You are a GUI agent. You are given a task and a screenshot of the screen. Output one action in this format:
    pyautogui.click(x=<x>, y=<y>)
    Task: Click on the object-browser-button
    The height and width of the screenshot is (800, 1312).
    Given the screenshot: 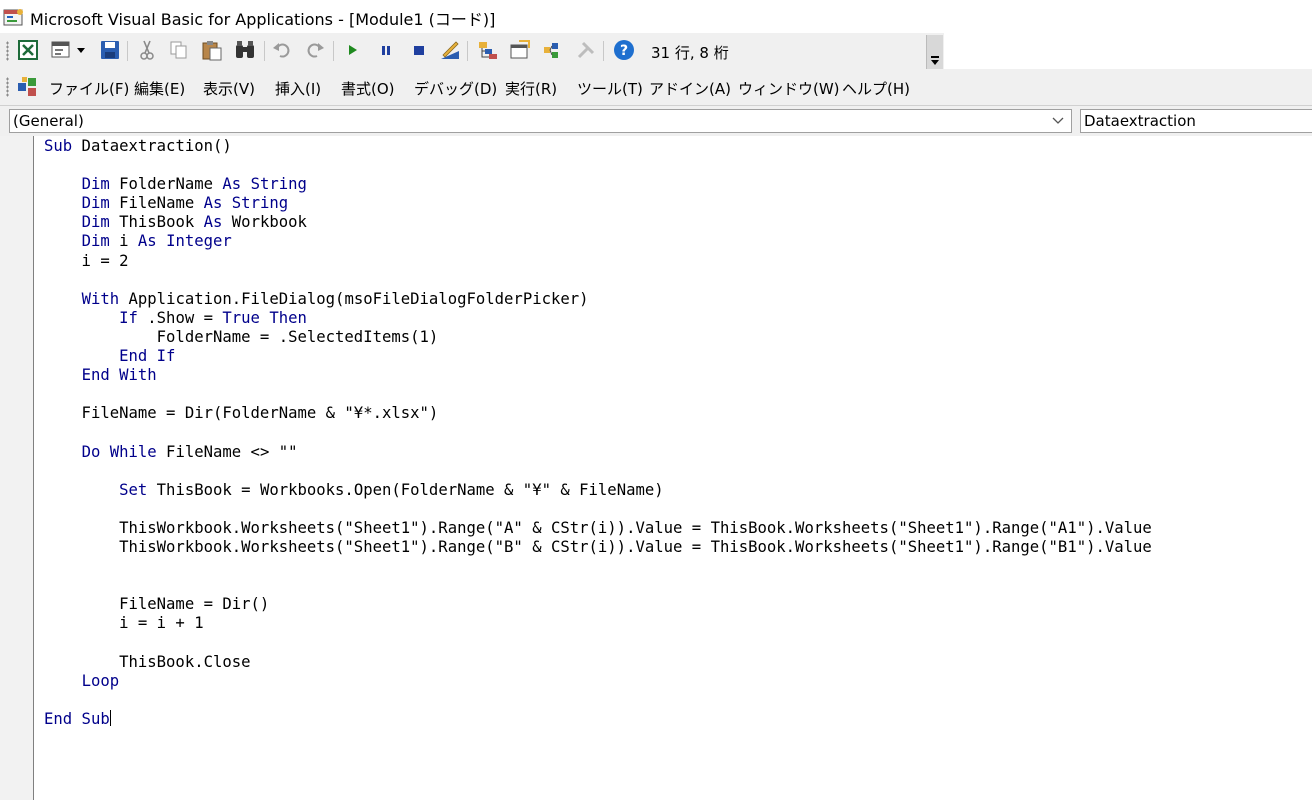 What is the action you would take?
    pyautogui.click(x=552, y=50)
    